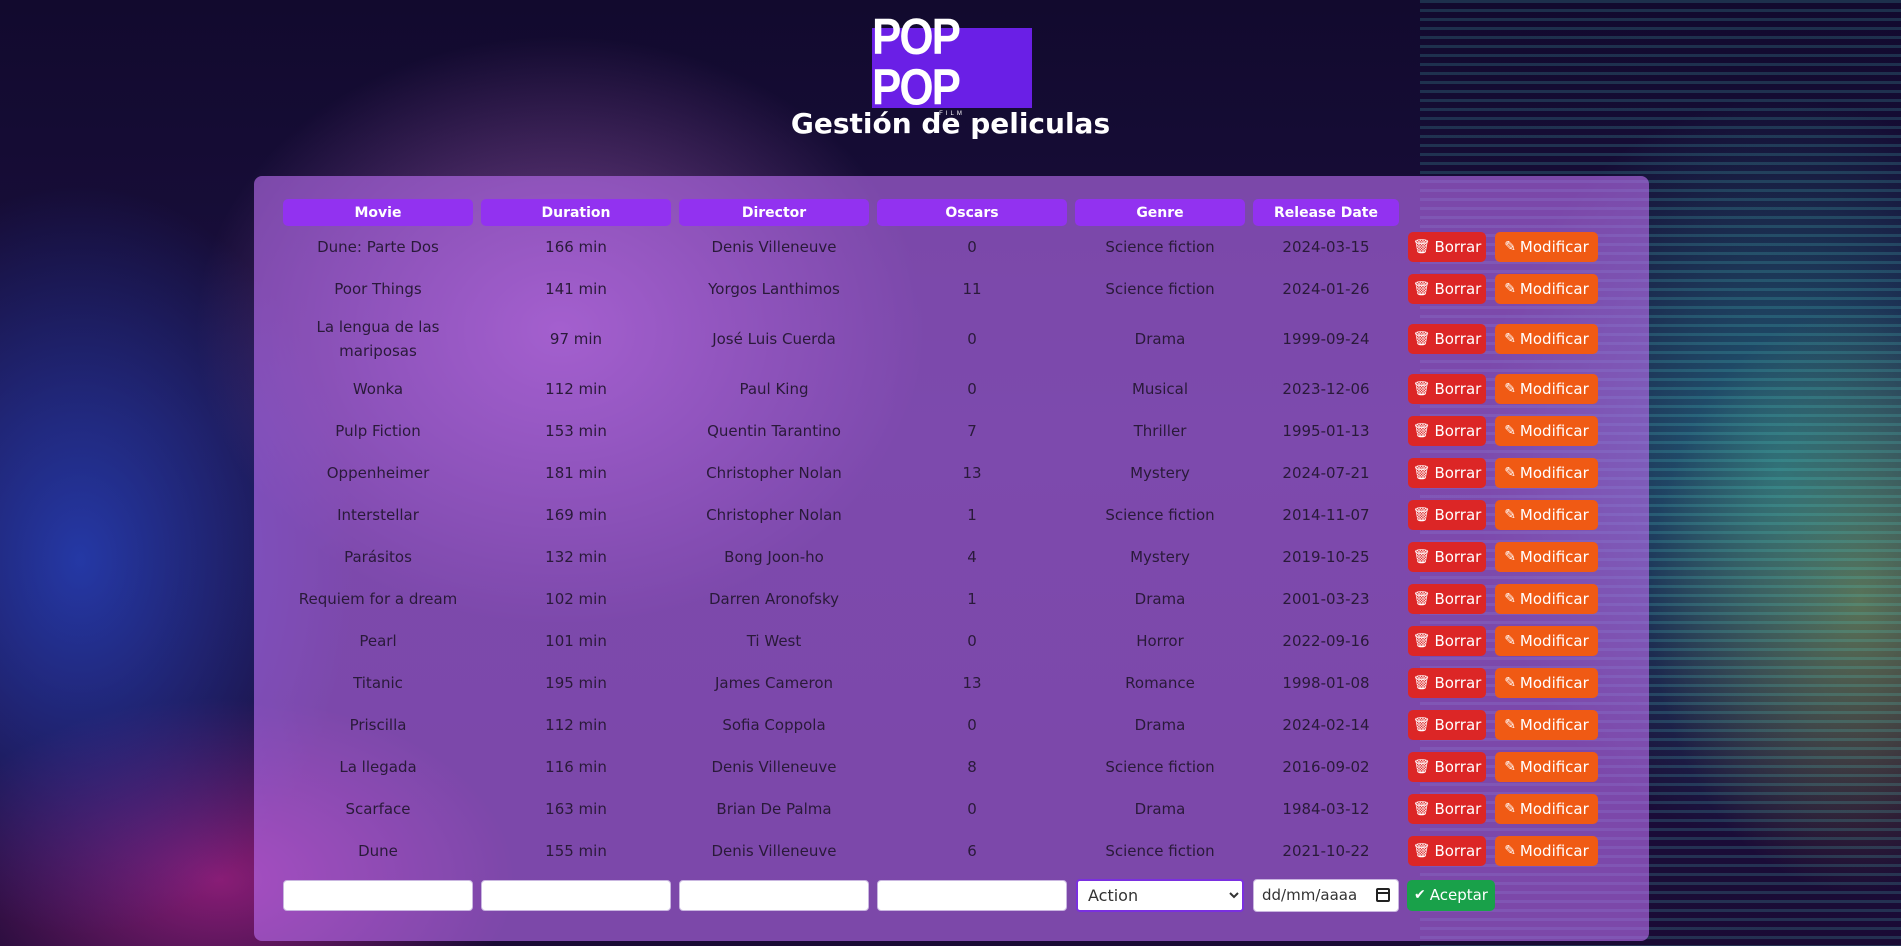 The image size is (1901, 946). What do you see at coordinates (576, 247) in the screenshot?
I see `cell-duration: 166 min` at bounding box center [576, 247].